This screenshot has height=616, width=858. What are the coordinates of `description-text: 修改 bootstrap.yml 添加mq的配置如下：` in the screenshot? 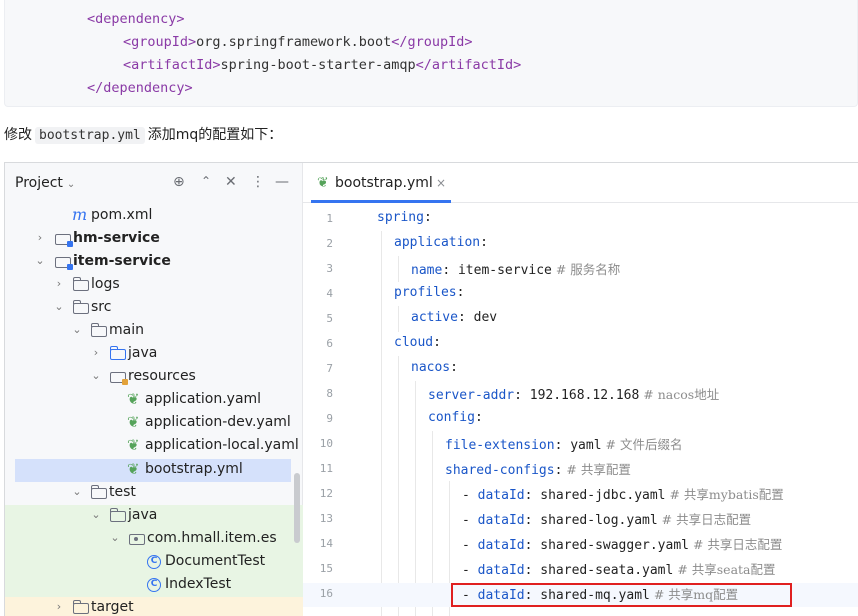 It's located at (143, 135).